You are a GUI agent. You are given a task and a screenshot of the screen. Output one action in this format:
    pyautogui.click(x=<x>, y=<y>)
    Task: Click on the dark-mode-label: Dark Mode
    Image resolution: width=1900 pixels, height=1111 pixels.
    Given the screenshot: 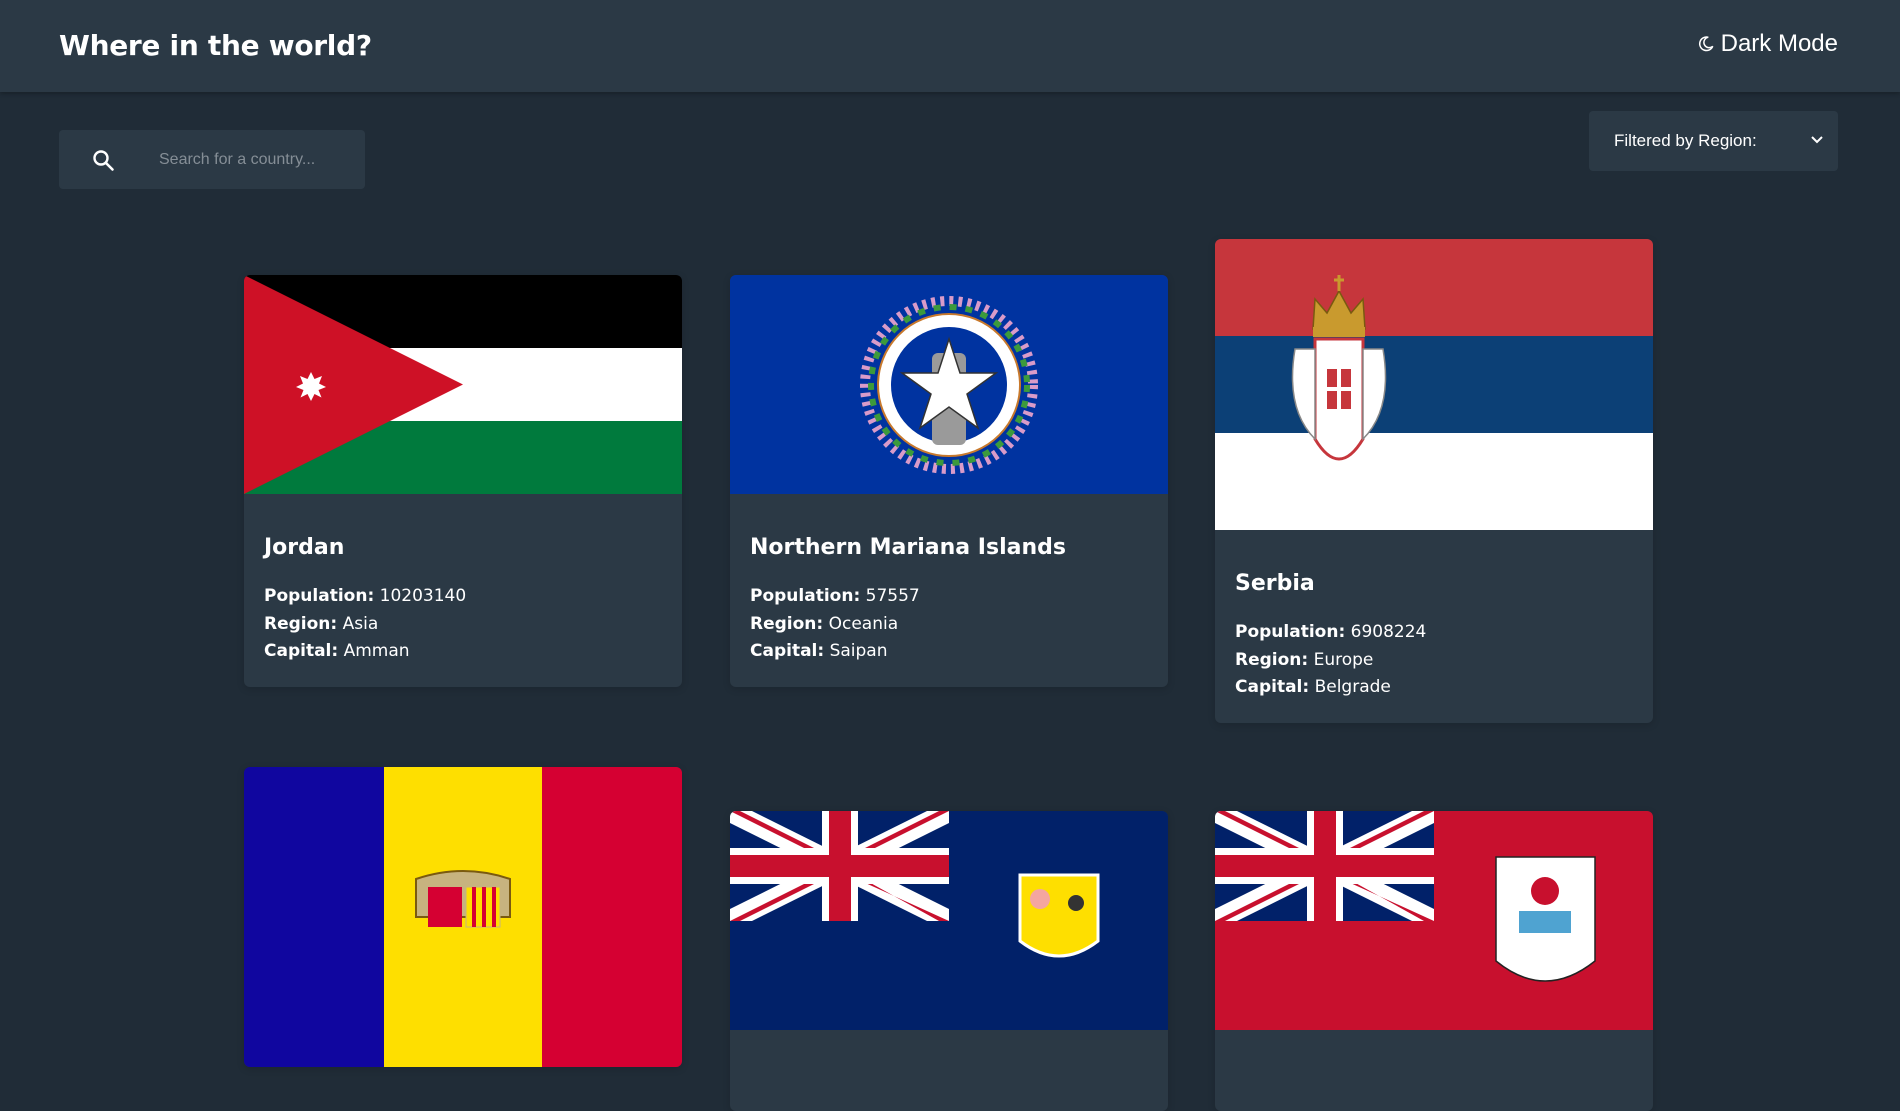 What is the action you would take?
    pyautogui.click(x=1779, y=43)
    